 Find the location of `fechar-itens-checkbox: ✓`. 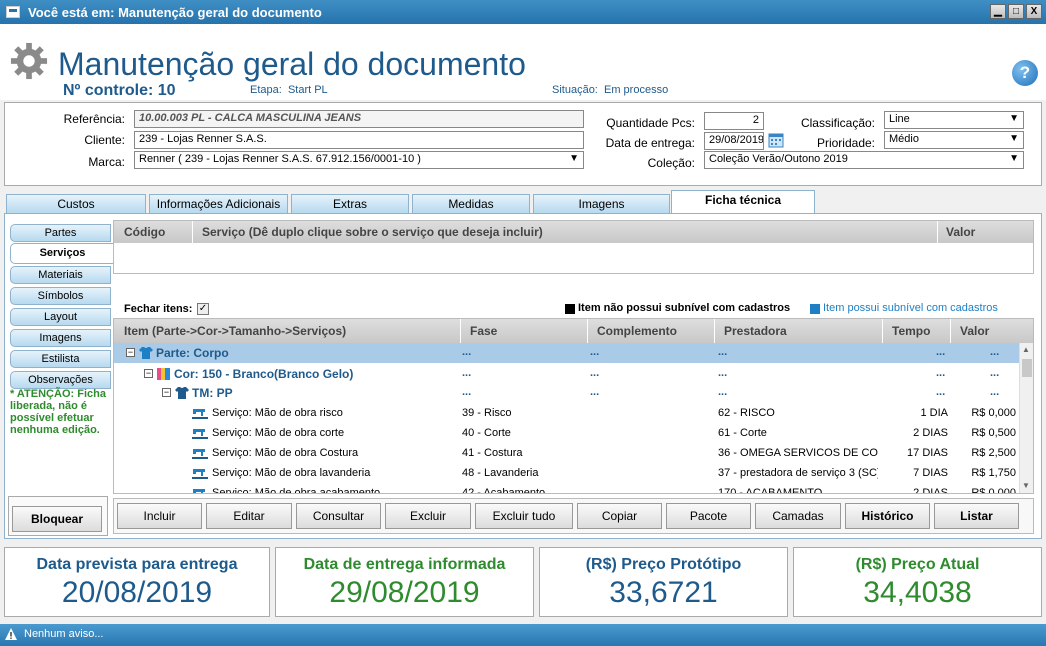

fechar-itens-checkbox: ✓ is located at coordinates (203, 309).